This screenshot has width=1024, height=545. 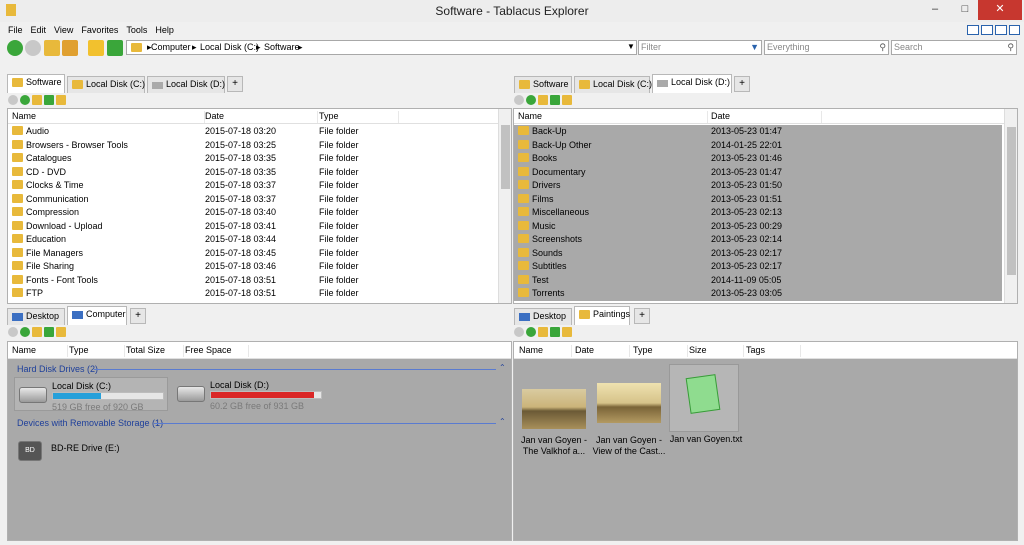 What do you see at coordinates (692, 83) in the screenshot?
I see `tab-local-disk-d: Local Disk (D:)` at bounding box center [692, 83].